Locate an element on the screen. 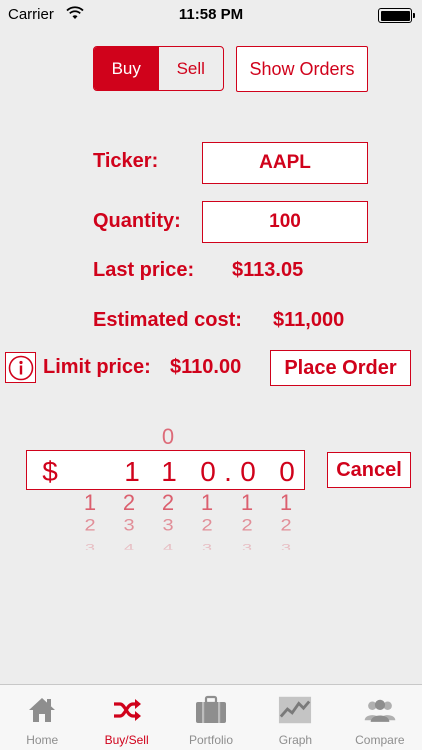 The width and height of the screenshot is (422, 750). info-button is located at coordinates (20, 367).